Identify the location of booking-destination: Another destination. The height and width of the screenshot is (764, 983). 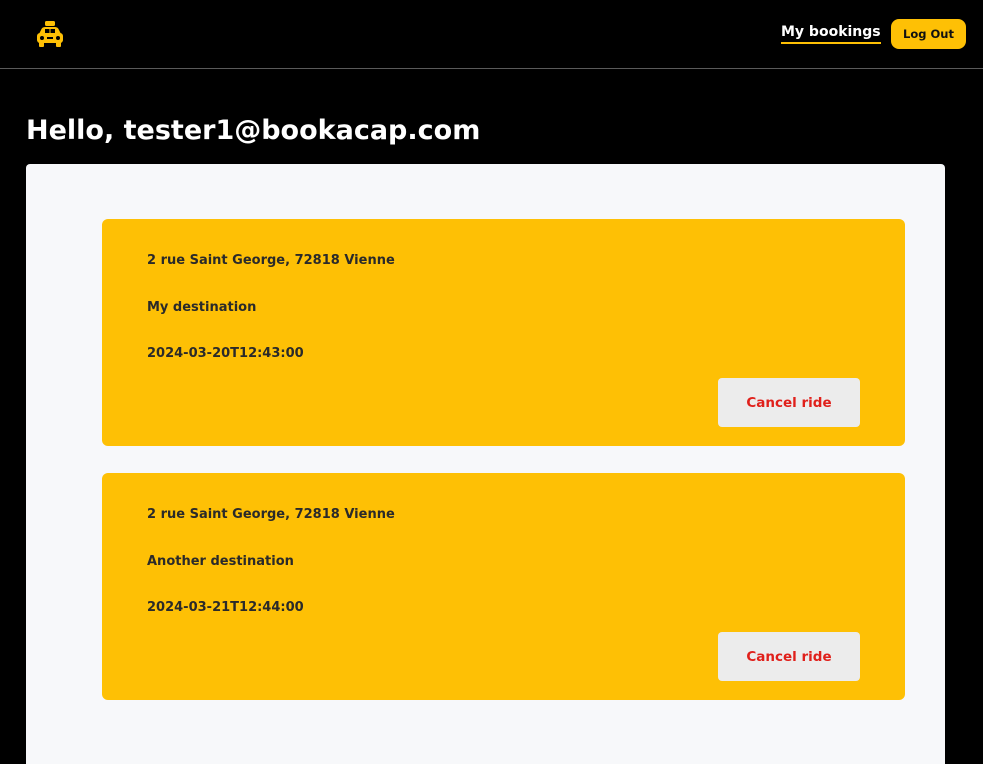
(220, 561).